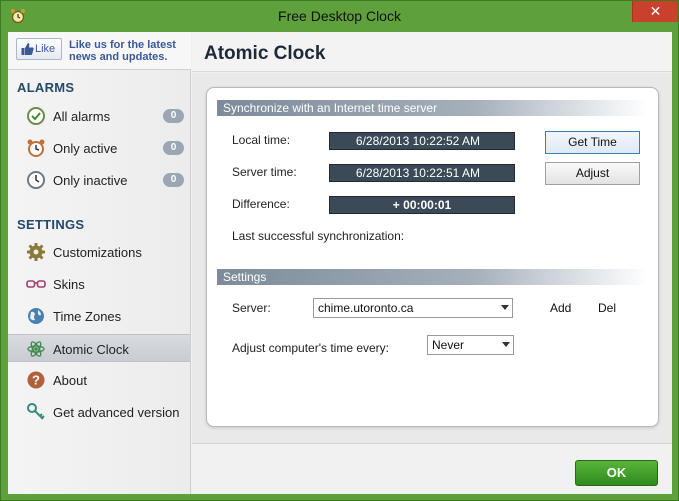 The height and width of the screenshot is (501, 679). What do you see at coordinates (36, 116) in the screenshot?
I see `check-clock-icon` at bounding box center [36, 116].